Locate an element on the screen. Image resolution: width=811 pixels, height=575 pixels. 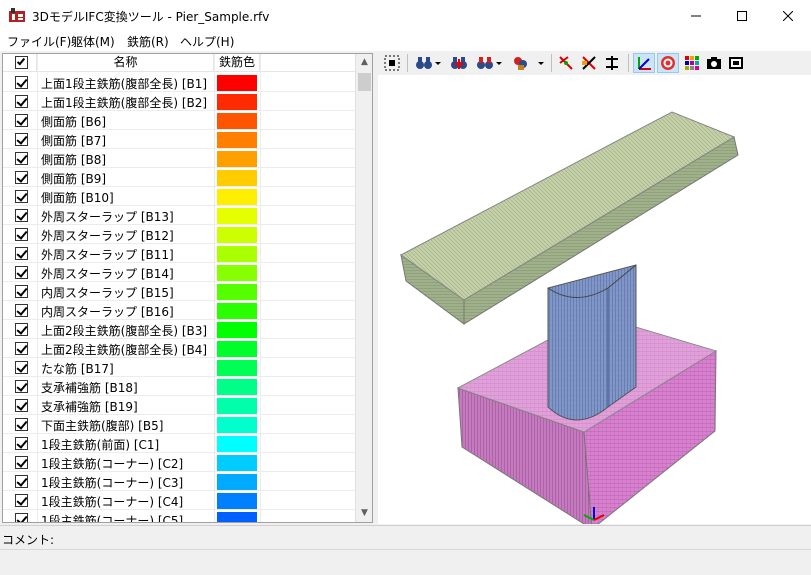
rebar-row: 外周スターラップ [B11] is located at coordinates (179, 253).